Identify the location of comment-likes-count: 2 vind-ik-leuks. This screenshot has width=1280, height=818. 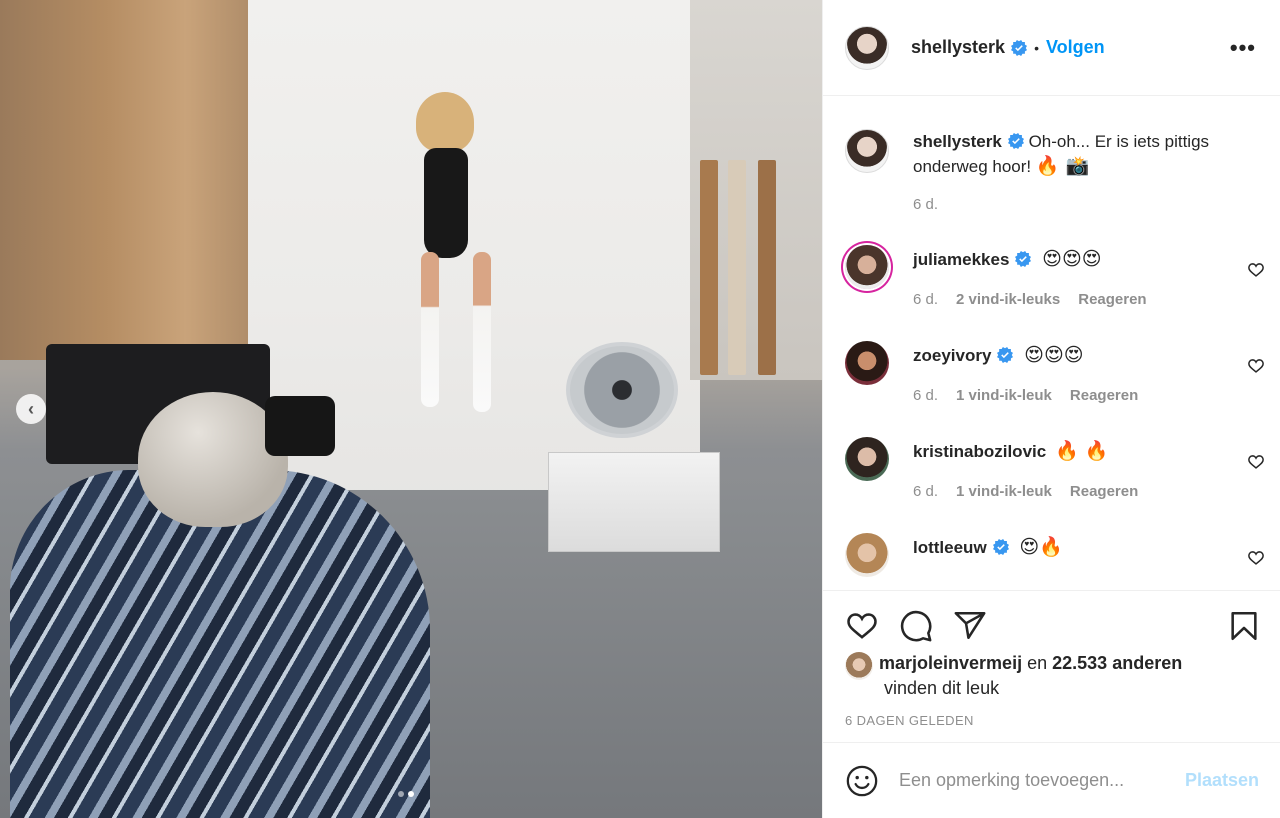
(1008, 299).